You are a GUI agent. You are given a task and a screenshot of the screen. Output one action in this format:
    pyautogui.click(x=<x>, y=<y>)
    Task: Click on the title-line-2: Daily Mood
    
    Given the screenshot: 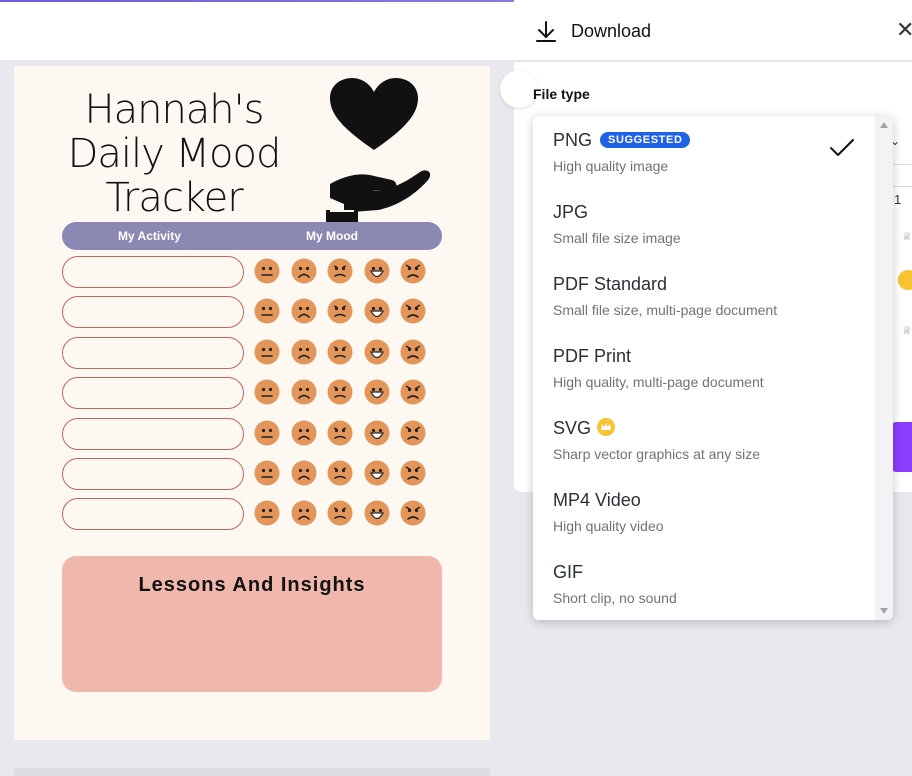 What is the action you would take?
    pyautogui.click(x=174, y=154)
    